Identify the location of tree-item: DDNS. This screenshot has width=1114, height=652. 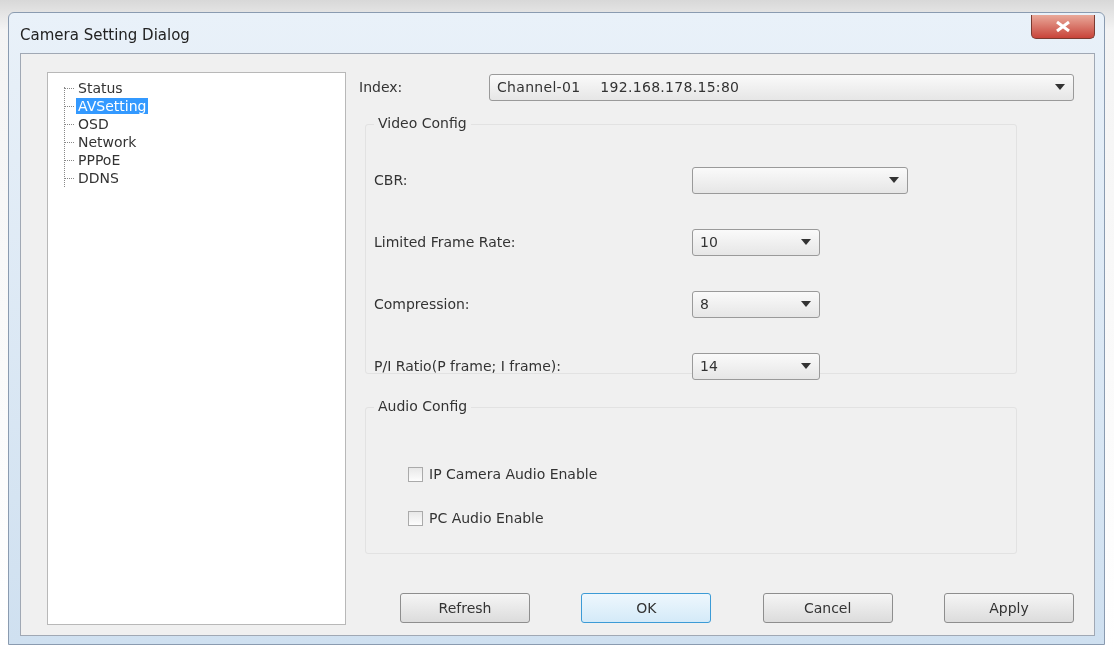
(98, 178).